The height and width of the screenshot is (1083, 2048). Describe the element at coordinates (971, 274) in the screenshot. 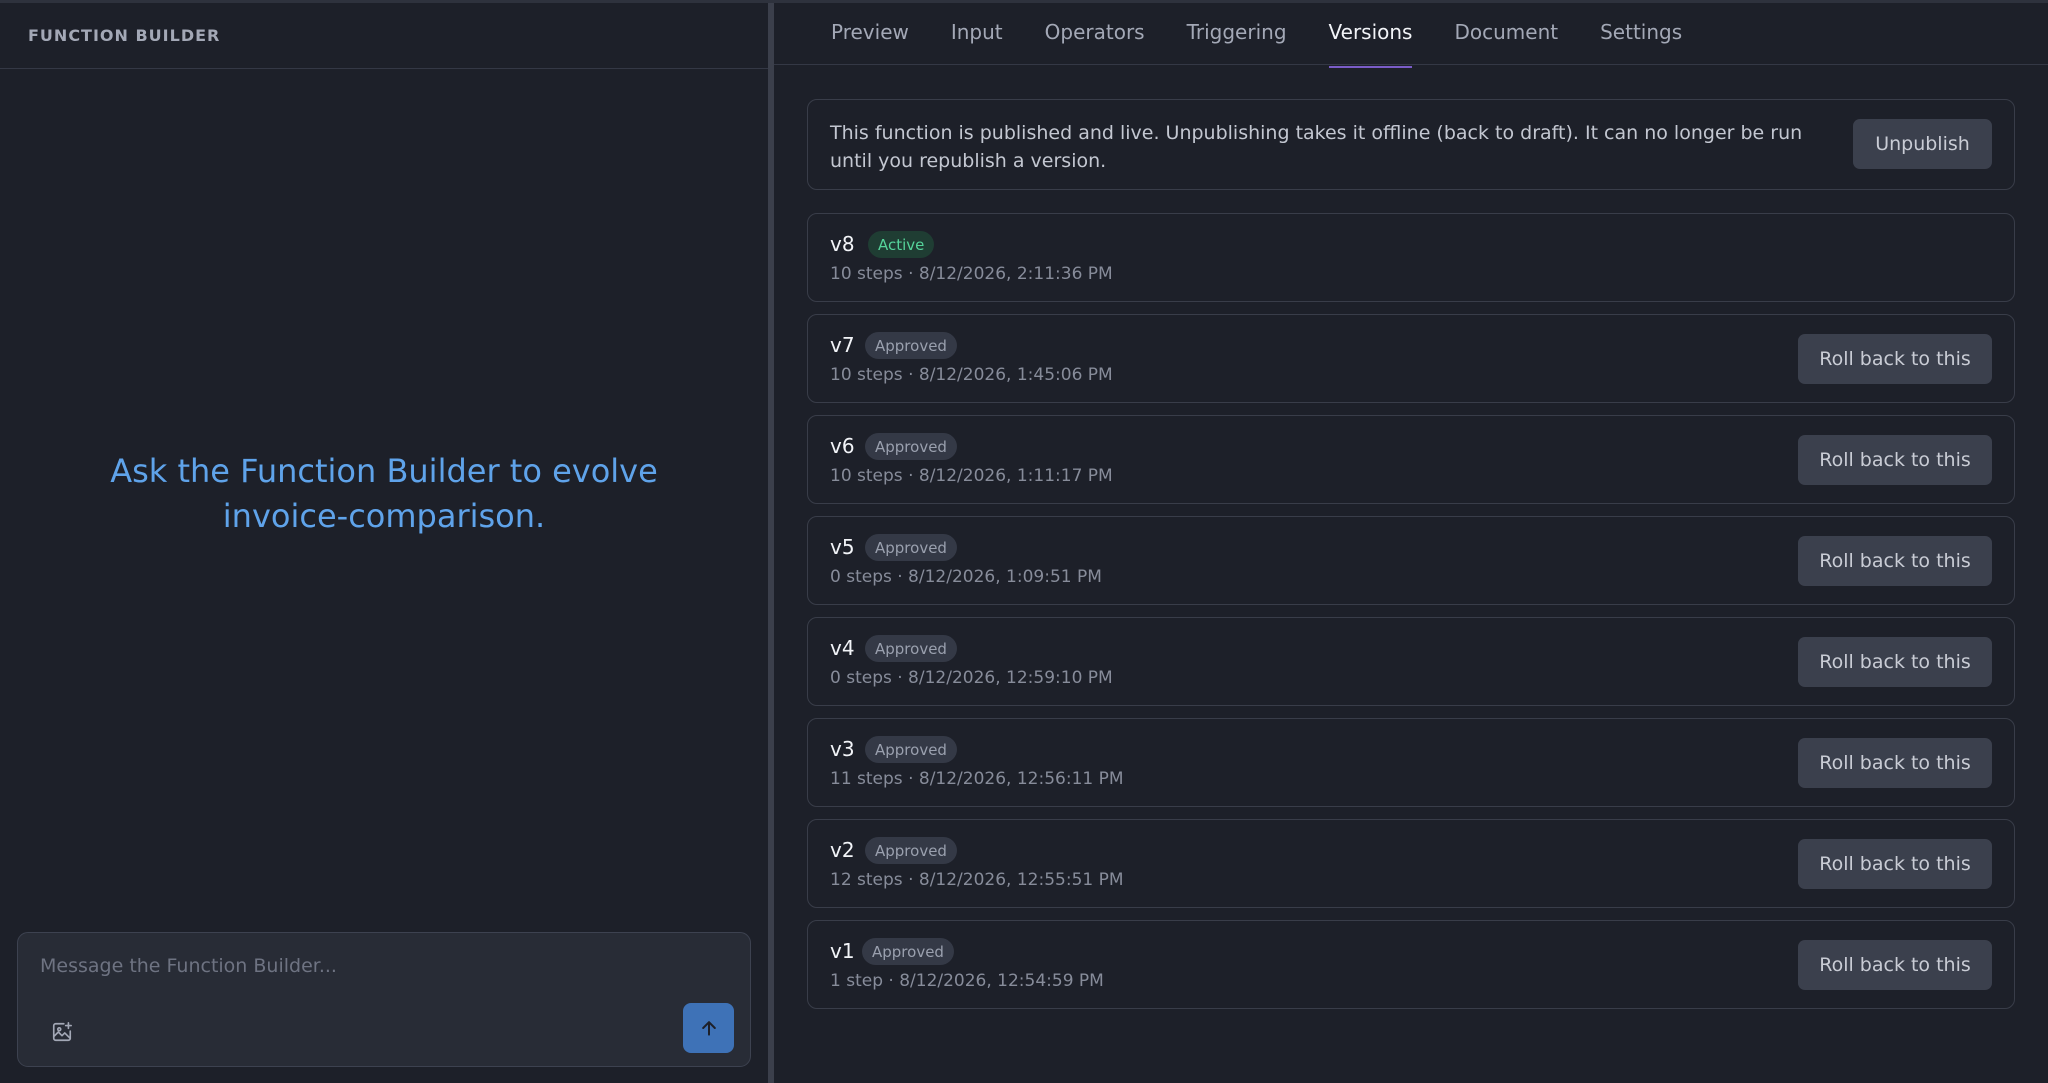

I see `version-meta: 10 steps · 8/12/2026, 2:11:36 PM` at that location.